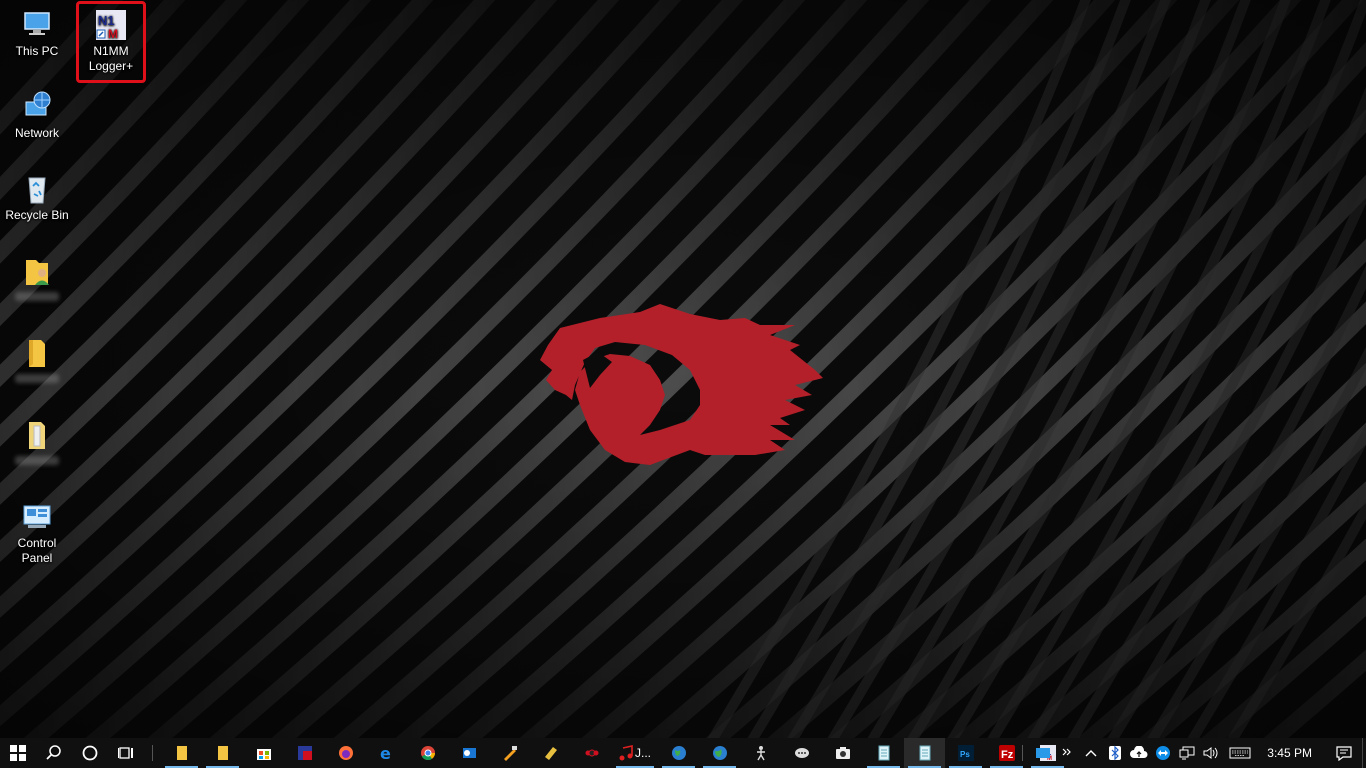 The image size is (1366, 768). I want to click on show-hidden-icons-button, so click(1091, 753).